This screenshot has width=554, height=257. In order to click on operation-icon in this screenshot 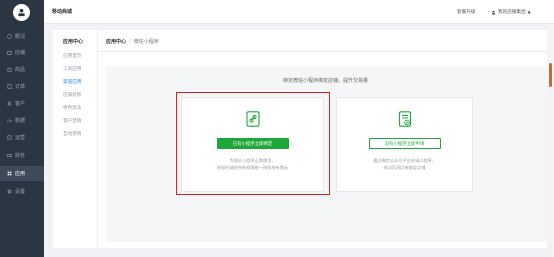, I will do `click(9, 137)`.